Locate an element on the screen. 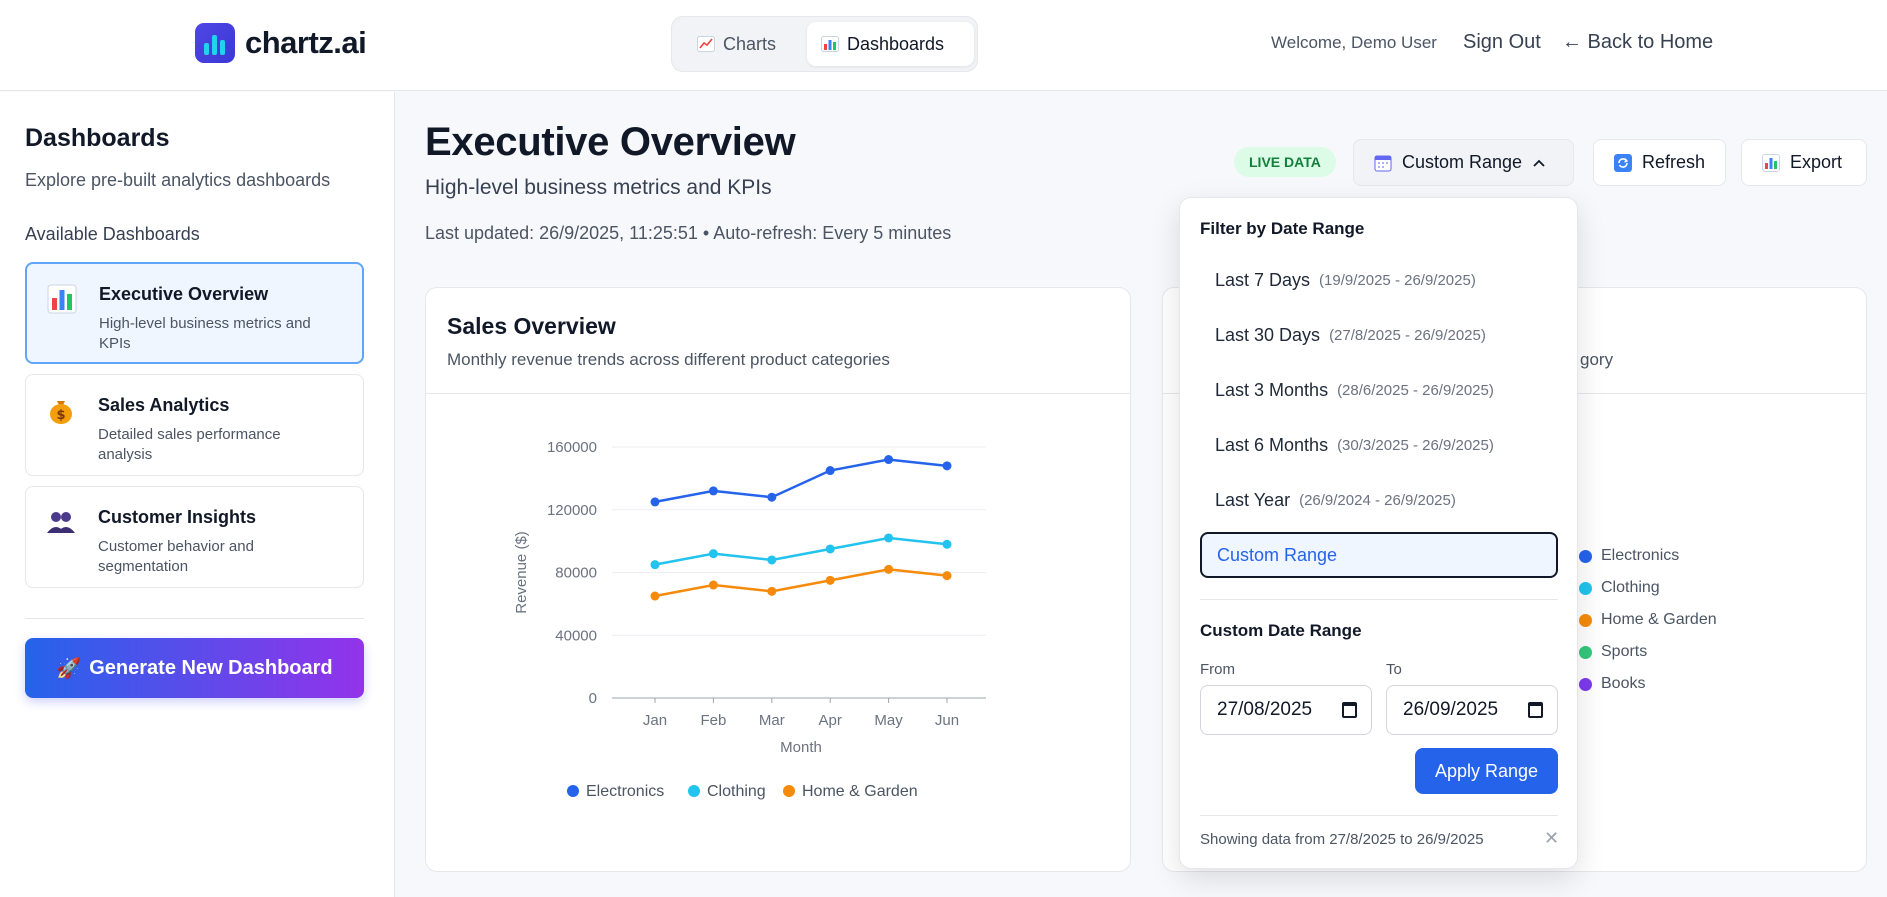  range-option-last-6-months: Last 6 Months (30/3/2025 - 26/9/2025) is located at coordinates (1379, 445).